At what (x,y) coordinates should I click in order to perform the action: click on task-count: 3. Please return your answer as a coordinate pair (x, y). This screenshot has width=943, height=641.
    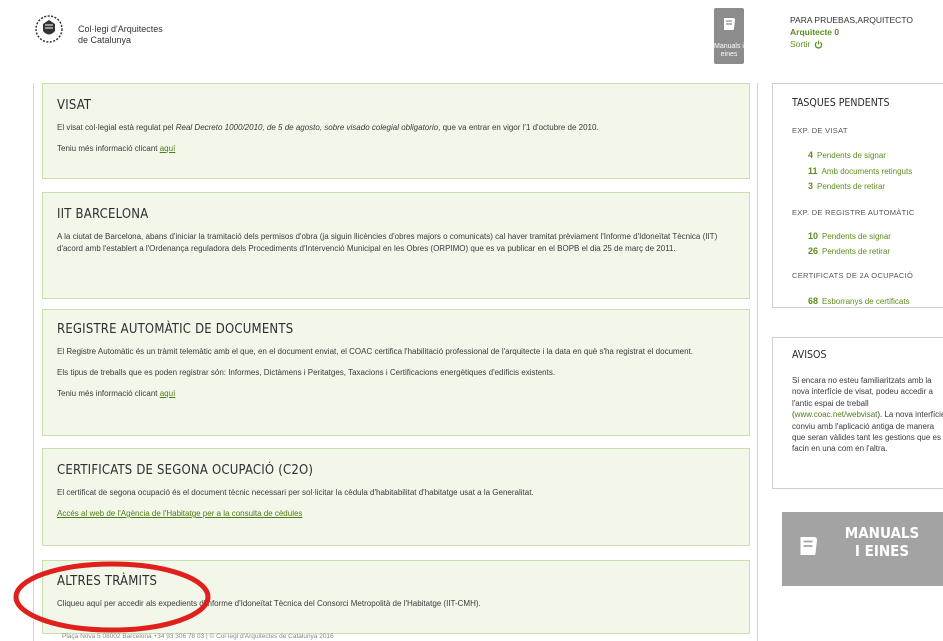
    Looking at the image, I should click on (811, 186).